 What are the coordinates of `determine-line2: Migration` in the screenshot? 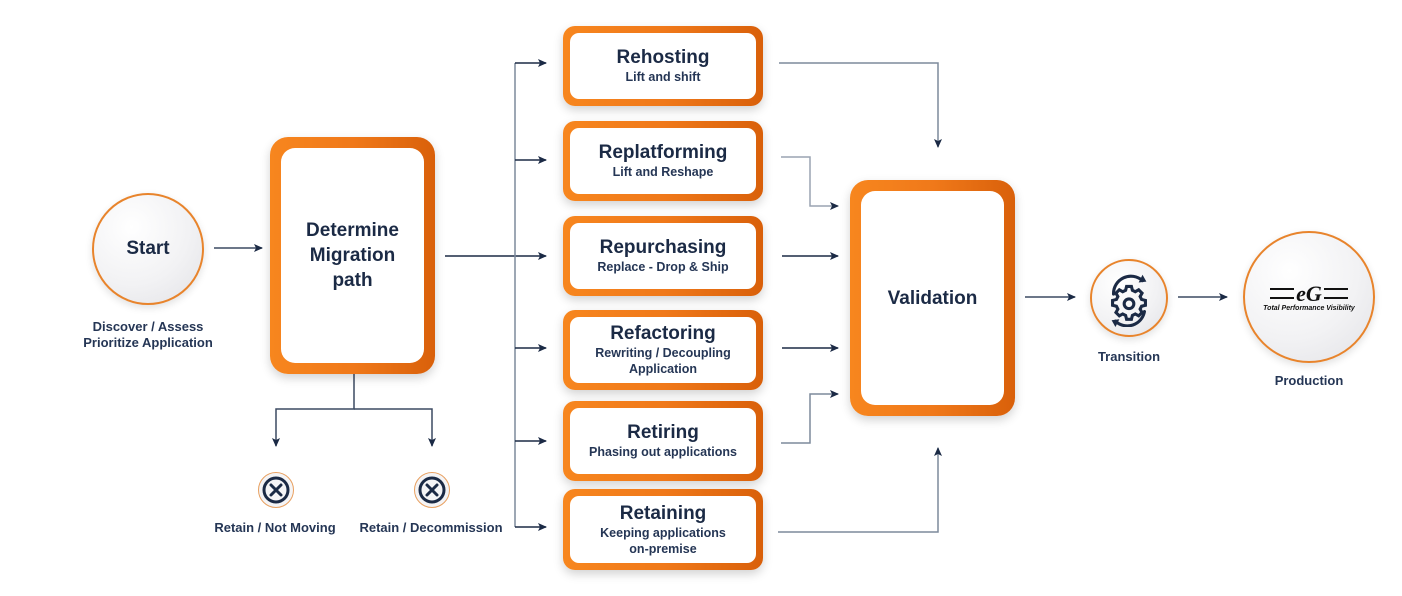 It's located at (352, 255).